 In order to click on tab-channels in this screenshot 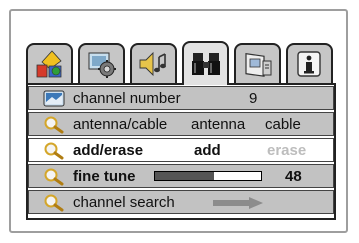, I will do `click(205, 63)`.